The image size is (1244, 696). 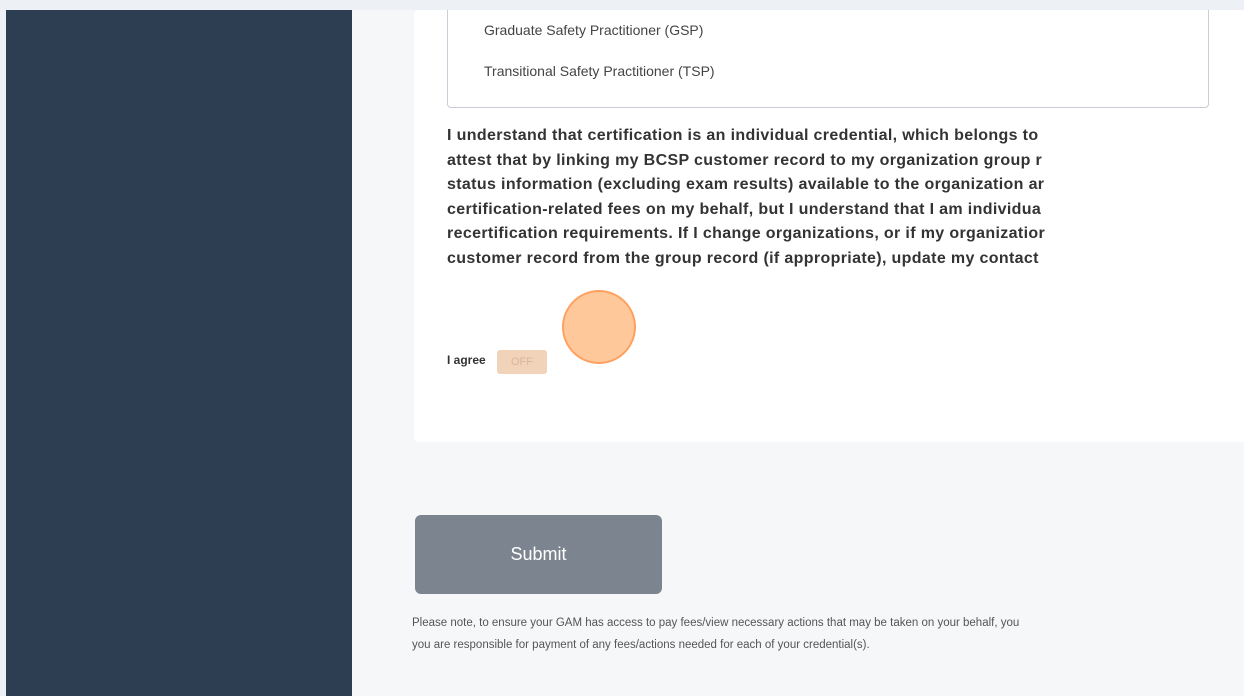 What do you see at coordinates (538, 554) in the screenshot?
I see `submit-button: Submit` at bounding box center [538, 554].